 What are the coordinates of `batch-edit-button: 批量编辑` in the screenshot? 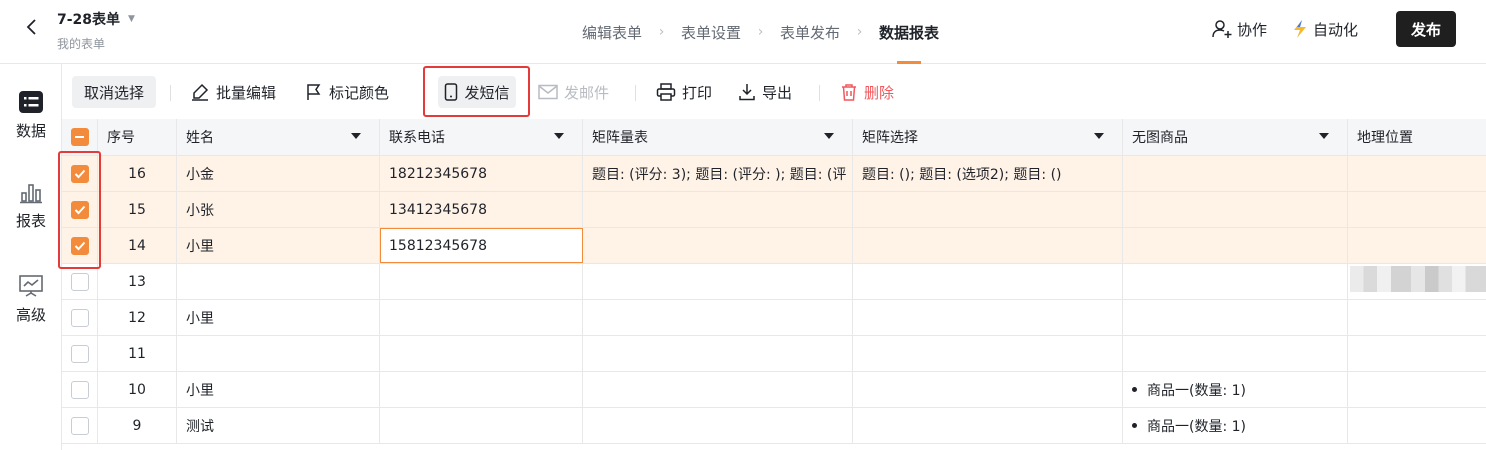 It's located at (233, 92).